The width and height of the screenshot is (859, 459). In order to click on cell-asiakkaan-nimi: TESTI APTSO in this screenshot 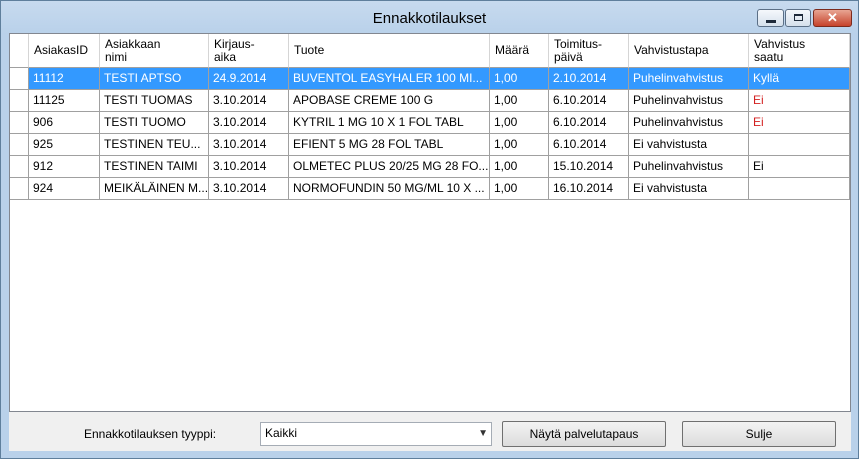, I will do `click(154, 79)`.